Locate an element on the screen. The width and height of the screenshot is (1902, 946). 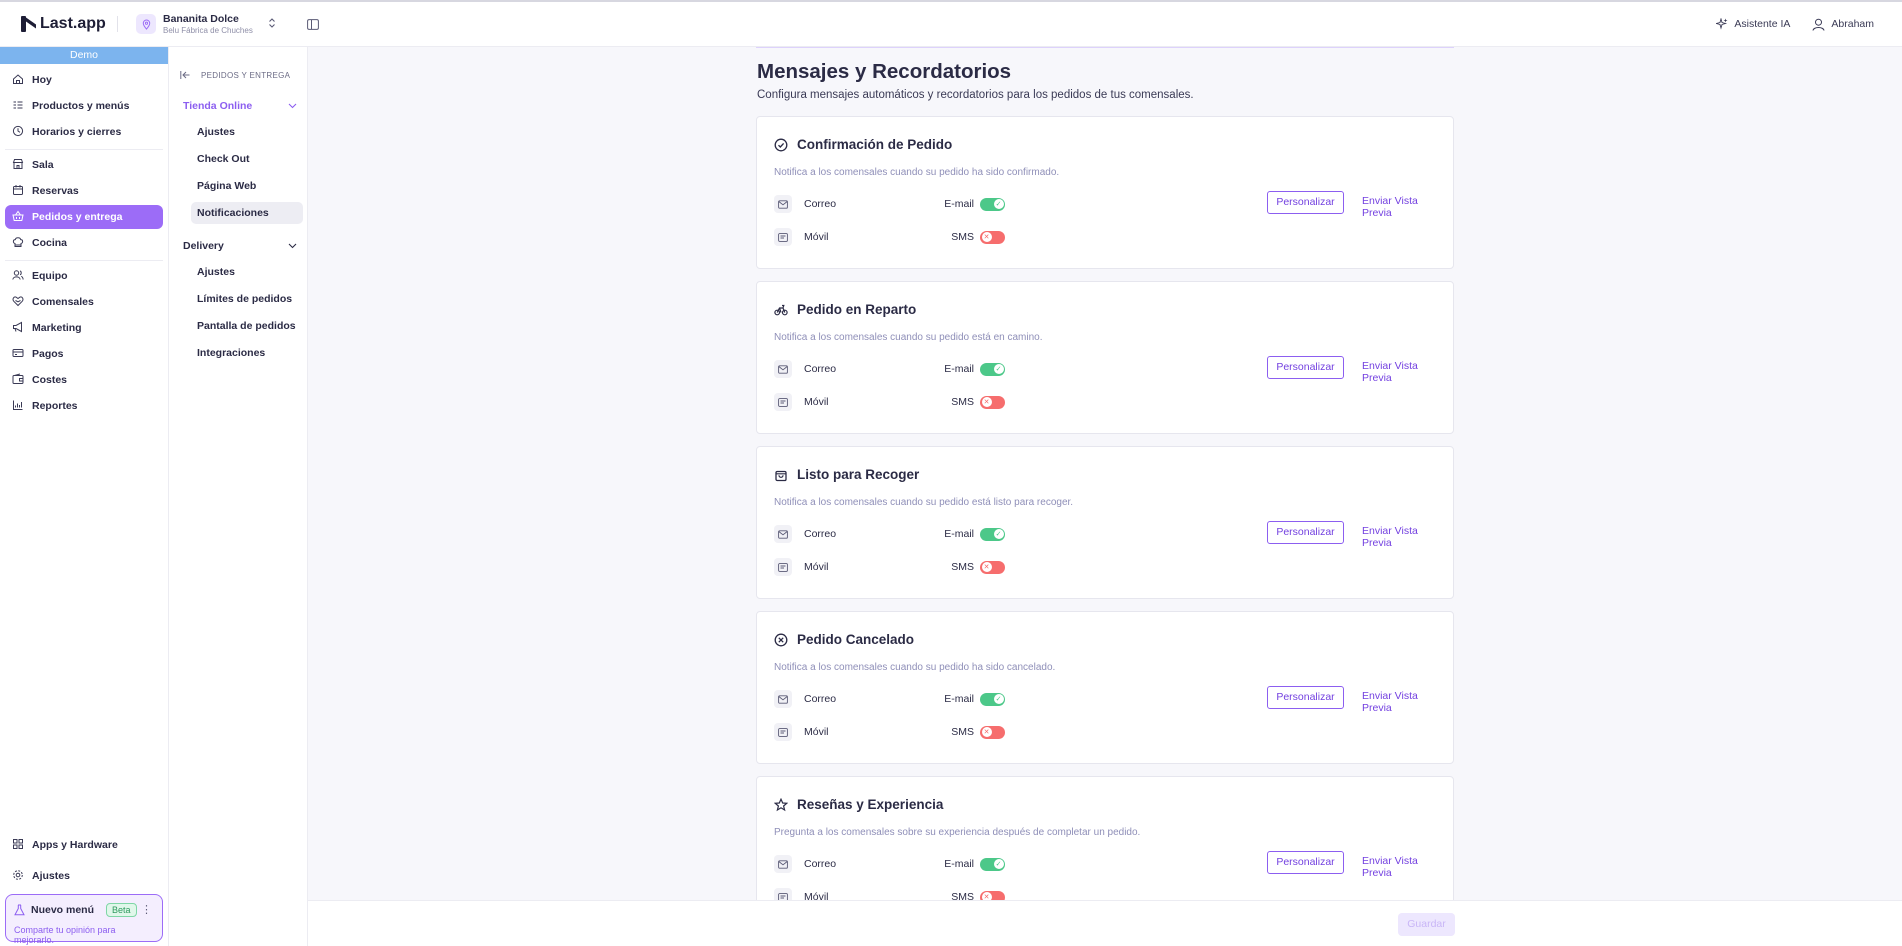
secondary-nav-title: PEDIDOS Y ENTREGA is located at coordinates (246, 75).